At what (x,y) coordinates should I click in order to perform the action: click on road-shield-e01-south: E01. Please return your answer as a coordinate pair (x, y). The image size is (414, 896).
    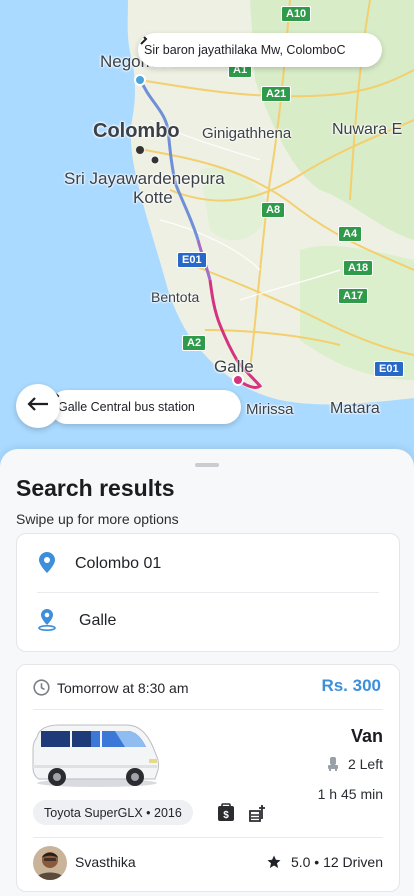
    Looking at the image, I should click on (389, 369).